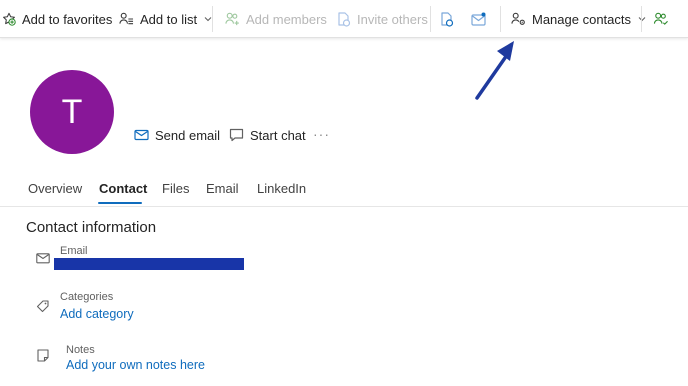  Describe the element at coordinates (120, 203) in the screenshot. I see `active-tab-indicator` at that location.